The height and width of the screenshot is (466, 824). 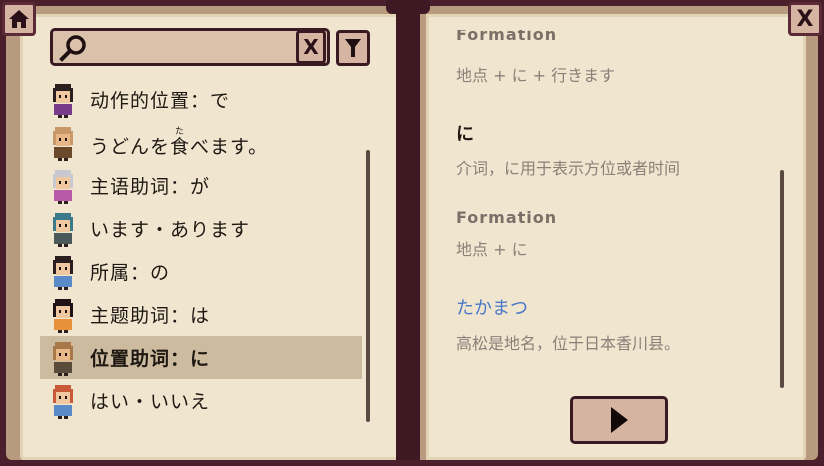 I want to click on filter-icon, so click(x=353, y=48).